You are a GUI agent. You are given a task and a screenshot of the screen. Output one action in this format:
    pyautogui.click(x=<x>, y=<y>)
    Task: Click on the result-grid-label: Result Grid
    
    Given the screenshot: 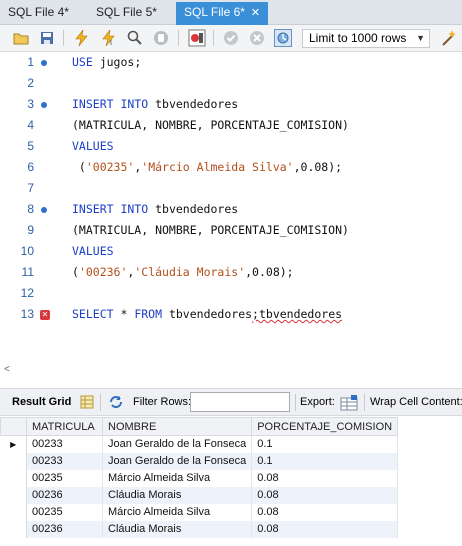 What is the action you would take?
    pyautogui.click(x=41, y=402)
    